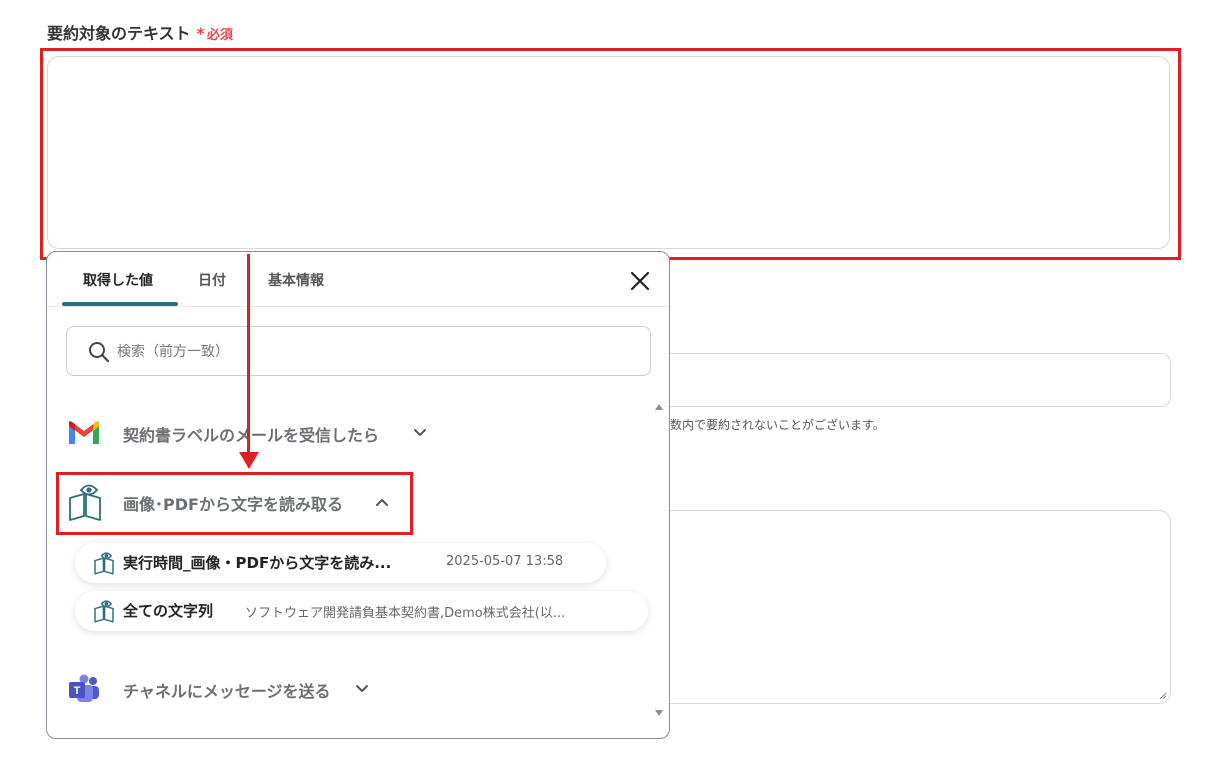 This screenshot has width=1219, height=764. Describe the element at coordinates (77, 691) in the screenshot. I see `svg-text: T` at that location.